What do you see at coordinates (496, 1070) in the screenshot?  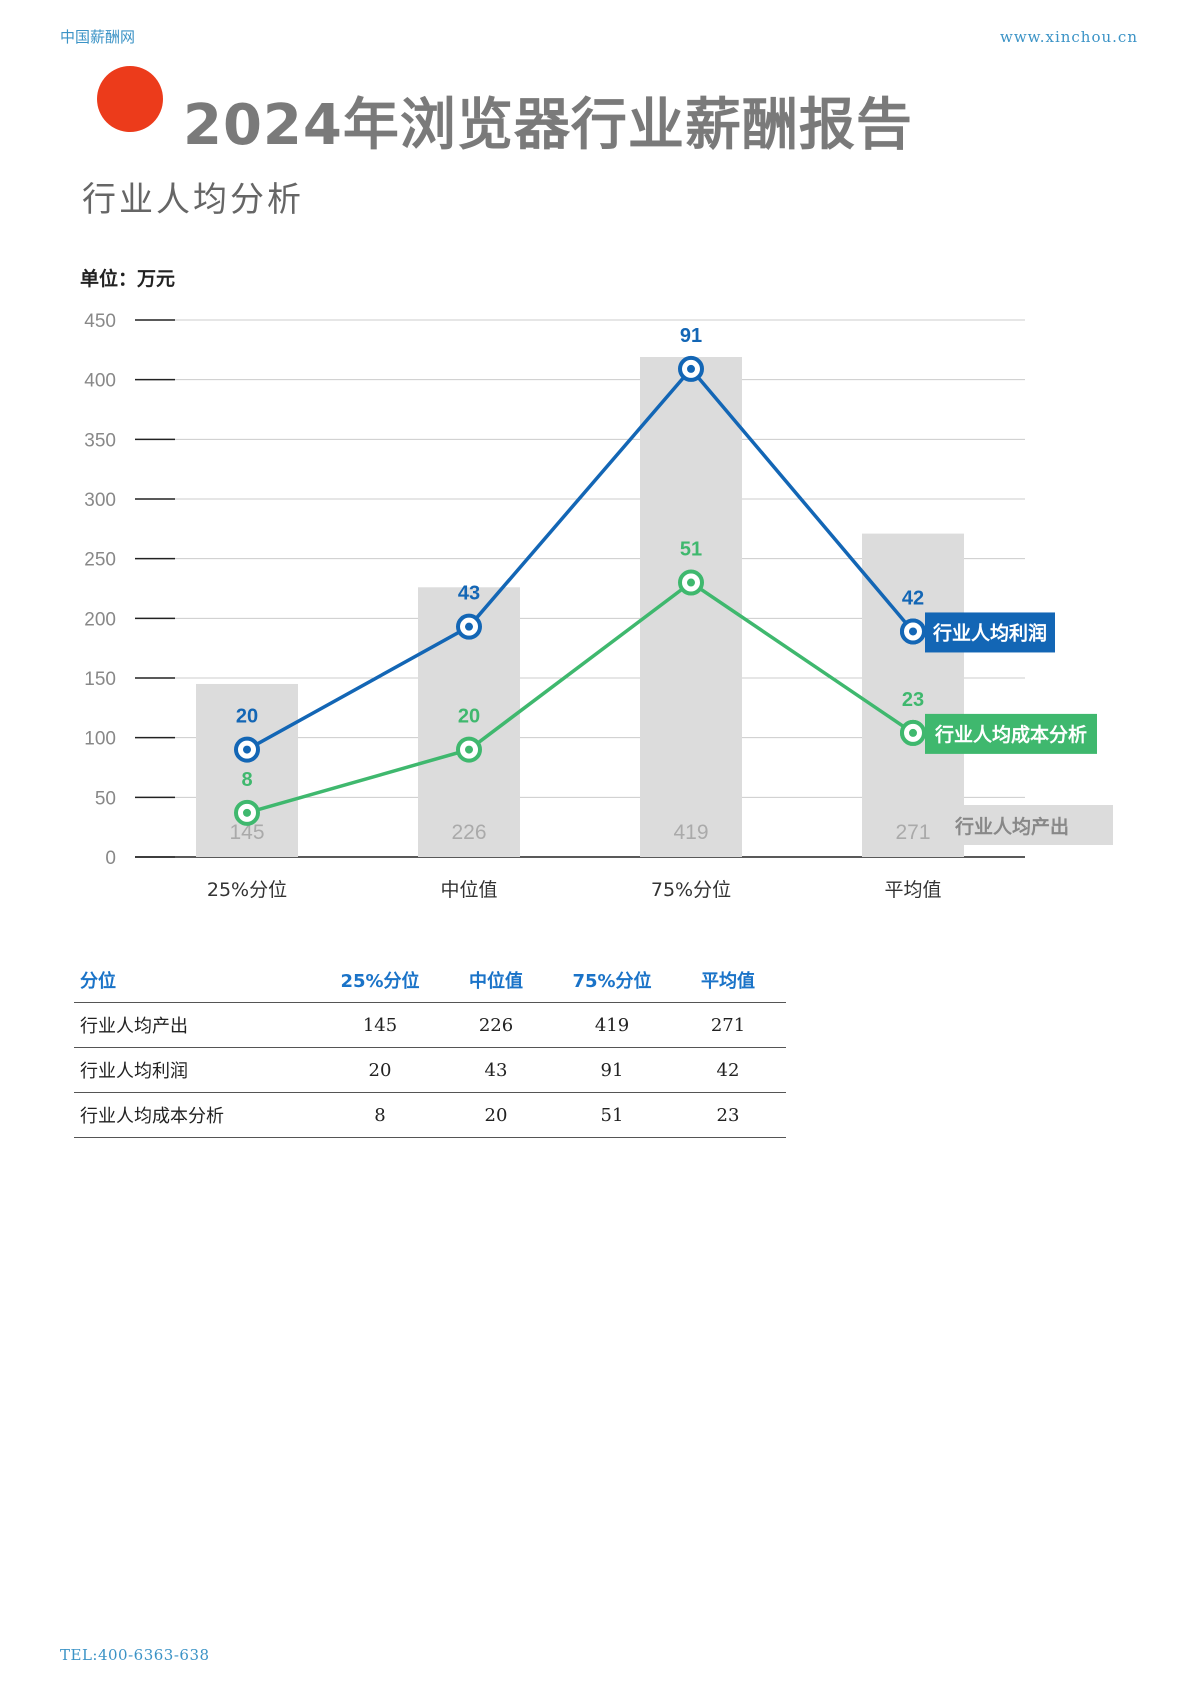 I see `table-cell: 43` at bounding box center [496, 1070].